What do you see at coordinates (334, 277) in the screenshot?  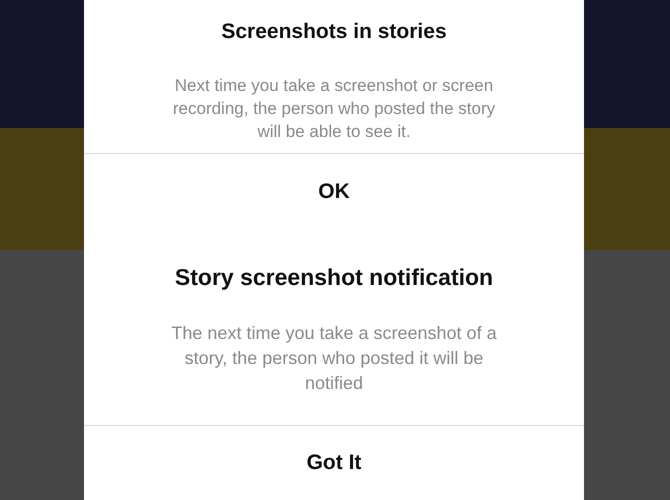 I see `dialog-title: Story screenshot notification` at bounding box center [334, 277].